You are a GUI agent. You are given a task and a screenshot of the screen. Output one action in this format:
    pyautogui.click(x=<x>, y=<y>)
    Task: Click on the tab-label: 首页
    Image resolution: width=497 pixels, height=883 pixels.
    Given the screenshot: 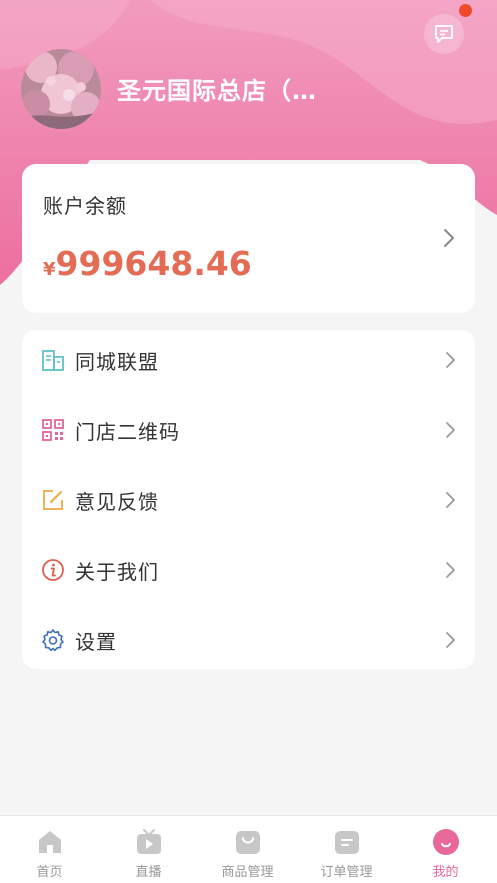 What is the action you would take?
    pyautogui.click(x=49, y=872)
    